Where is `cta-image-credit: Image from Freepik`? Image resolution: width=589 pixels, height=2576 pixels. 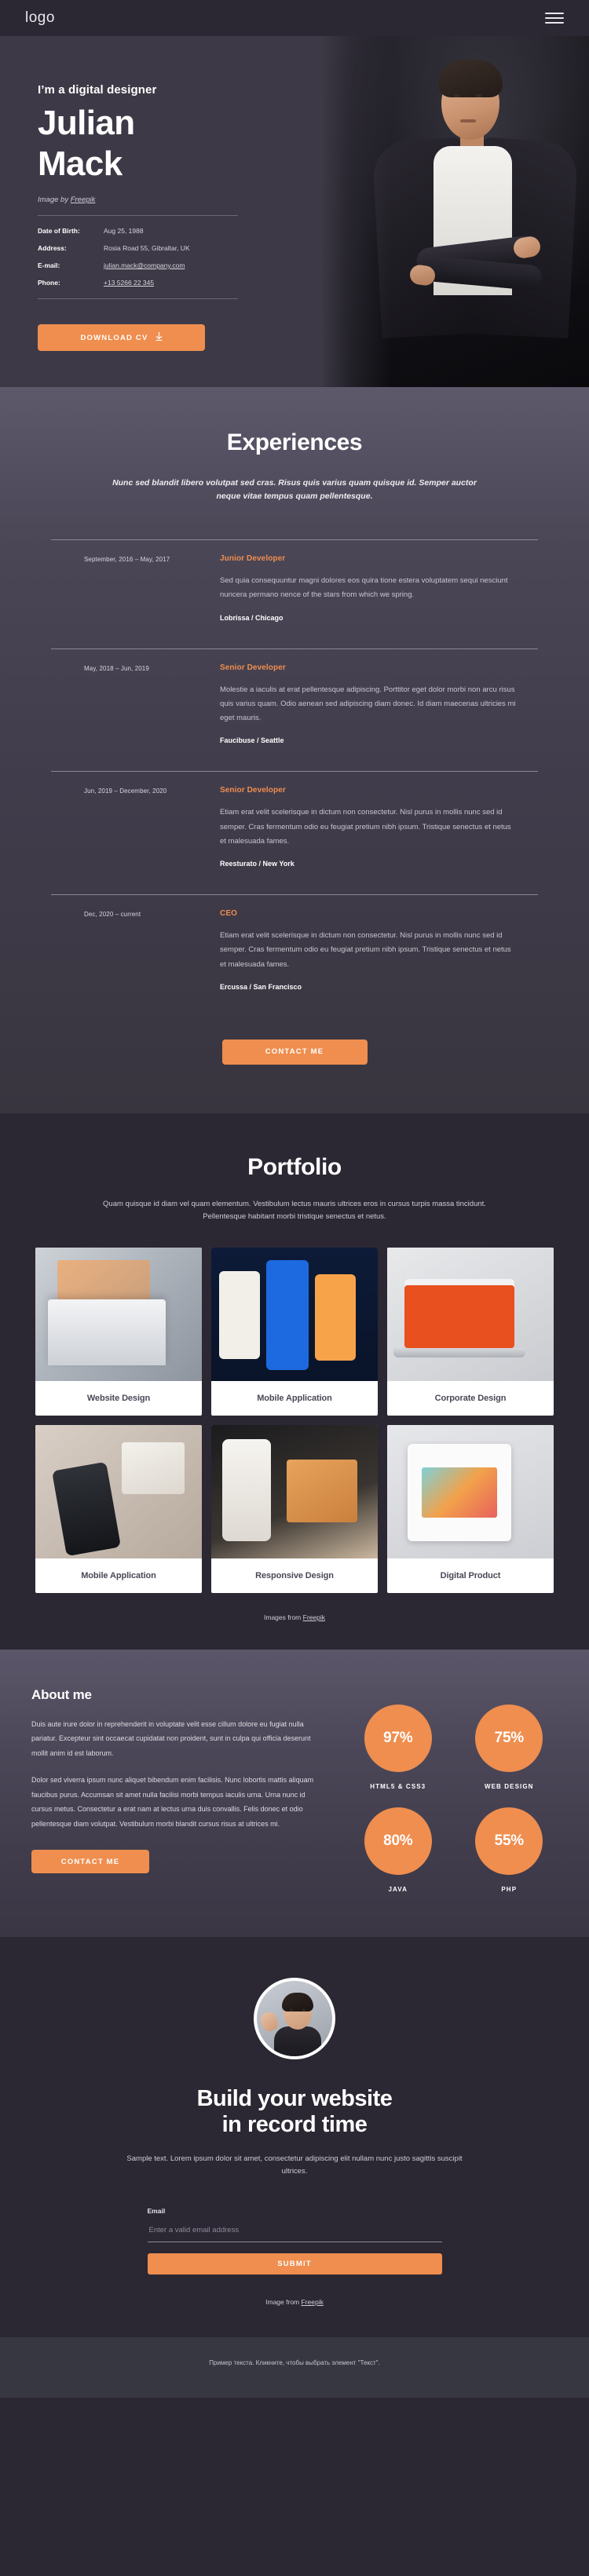
cta-image-credit: Image from Freepik is located at coordinates (294, 2302).